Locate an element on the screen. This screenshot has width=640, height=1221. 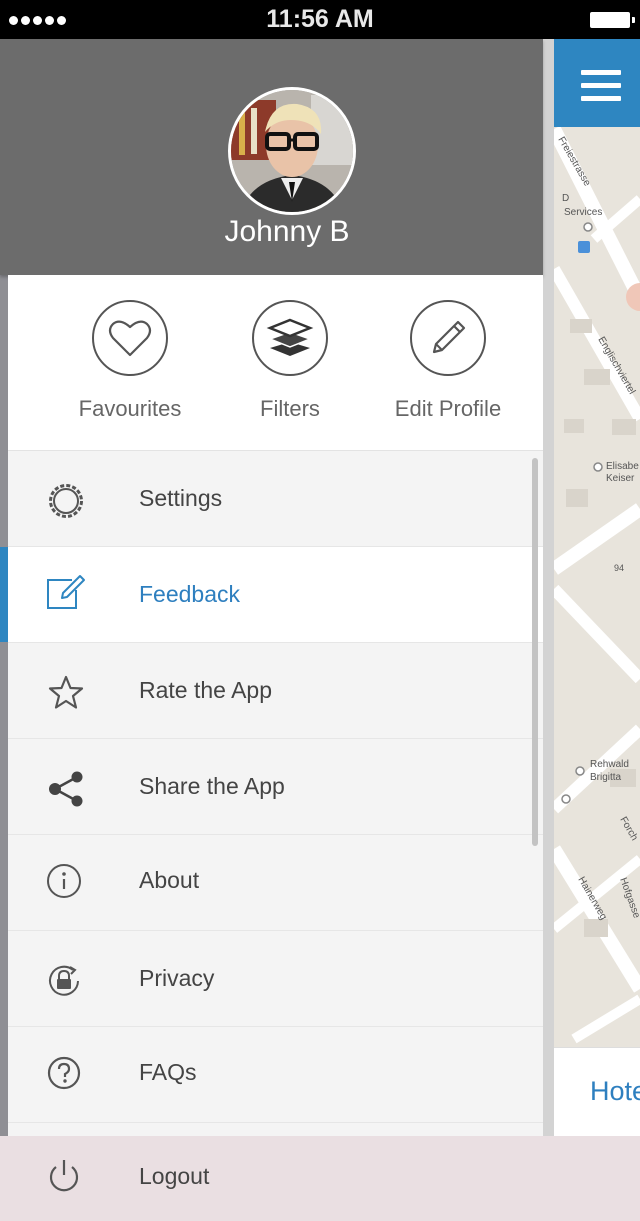
edit-note-icon is located at coordinates (66, 592).